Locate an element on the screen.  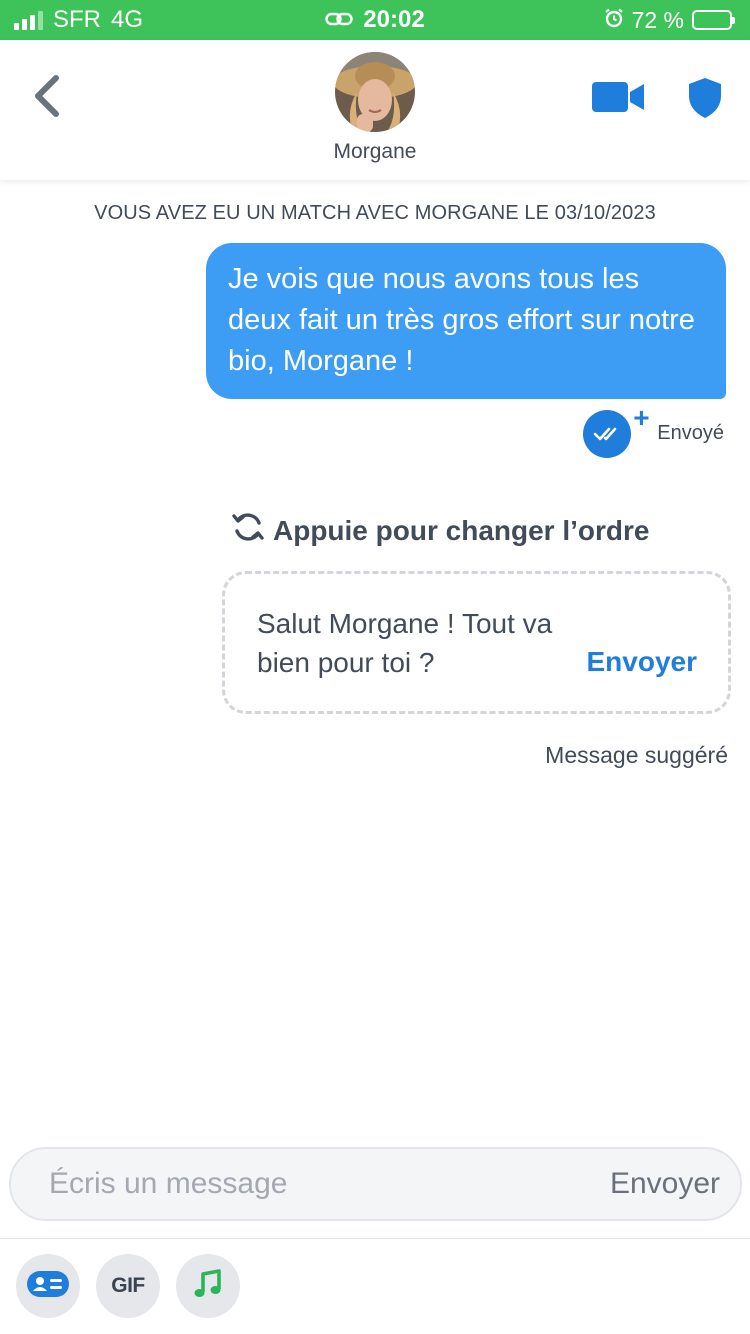
status-bar: SFR 4G 20:02 72 % is located at coordinates (375, 20).